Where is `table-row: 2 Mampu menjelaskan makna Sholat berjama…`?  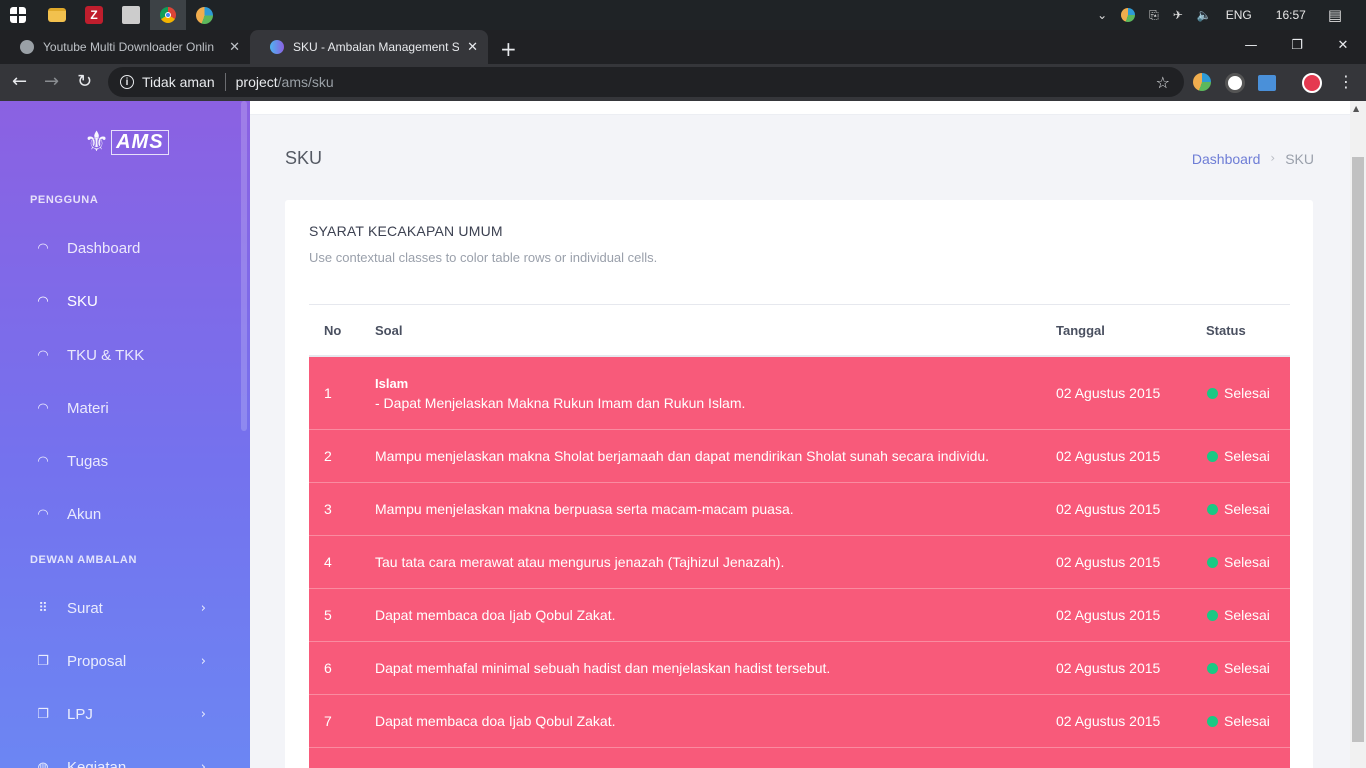 table-row: 2 Mampu menjelaskan makna Sholat berjama… is located at coordinates (799, 456).